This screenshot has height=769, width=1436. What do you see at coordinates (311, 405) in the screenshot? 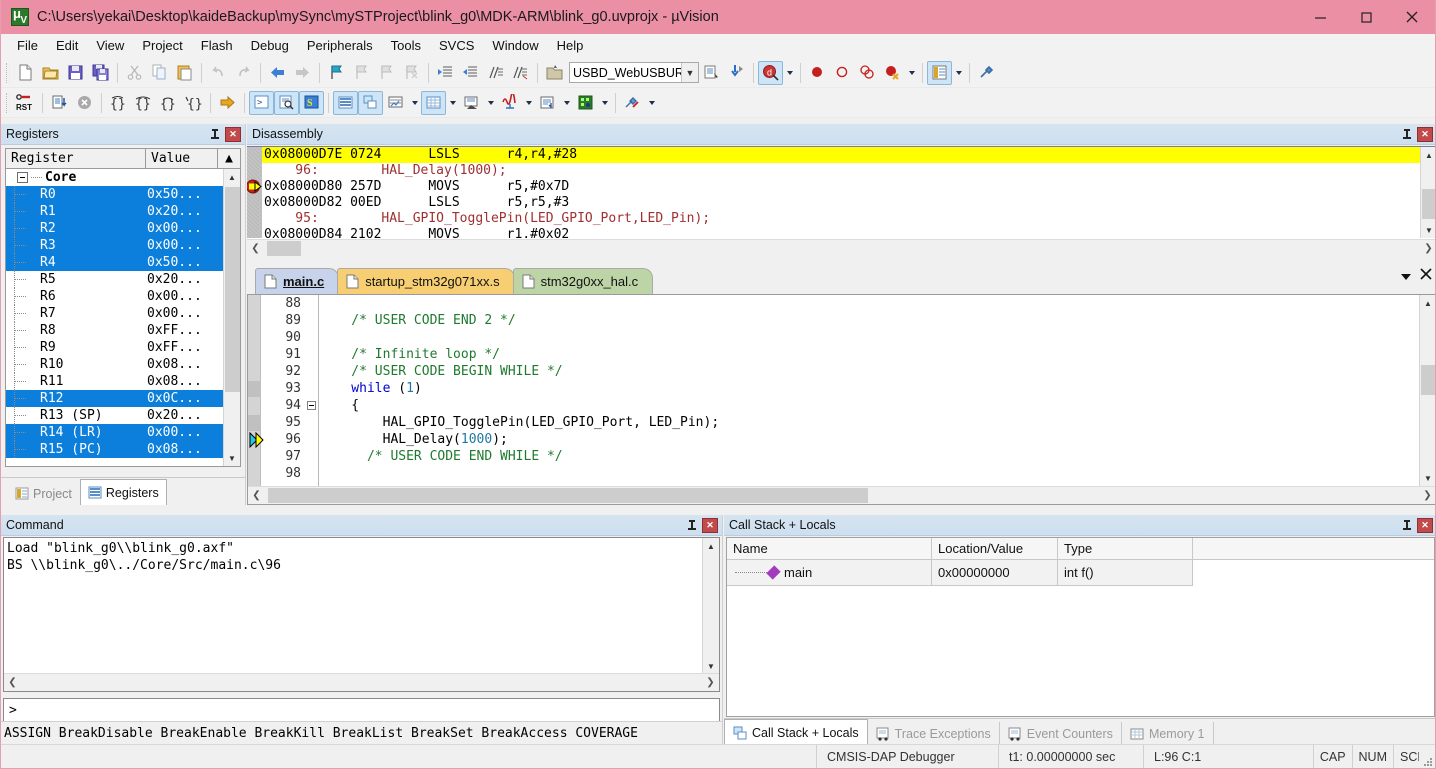
I see `fold-collapse-icon` at bounding box center [311, 405].